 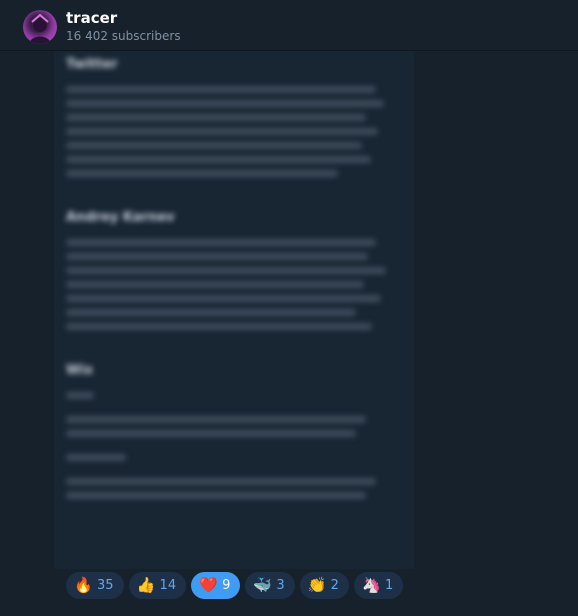 I want to click on blurred-heading: Andrey Karnev, so click(x=120, y=217).